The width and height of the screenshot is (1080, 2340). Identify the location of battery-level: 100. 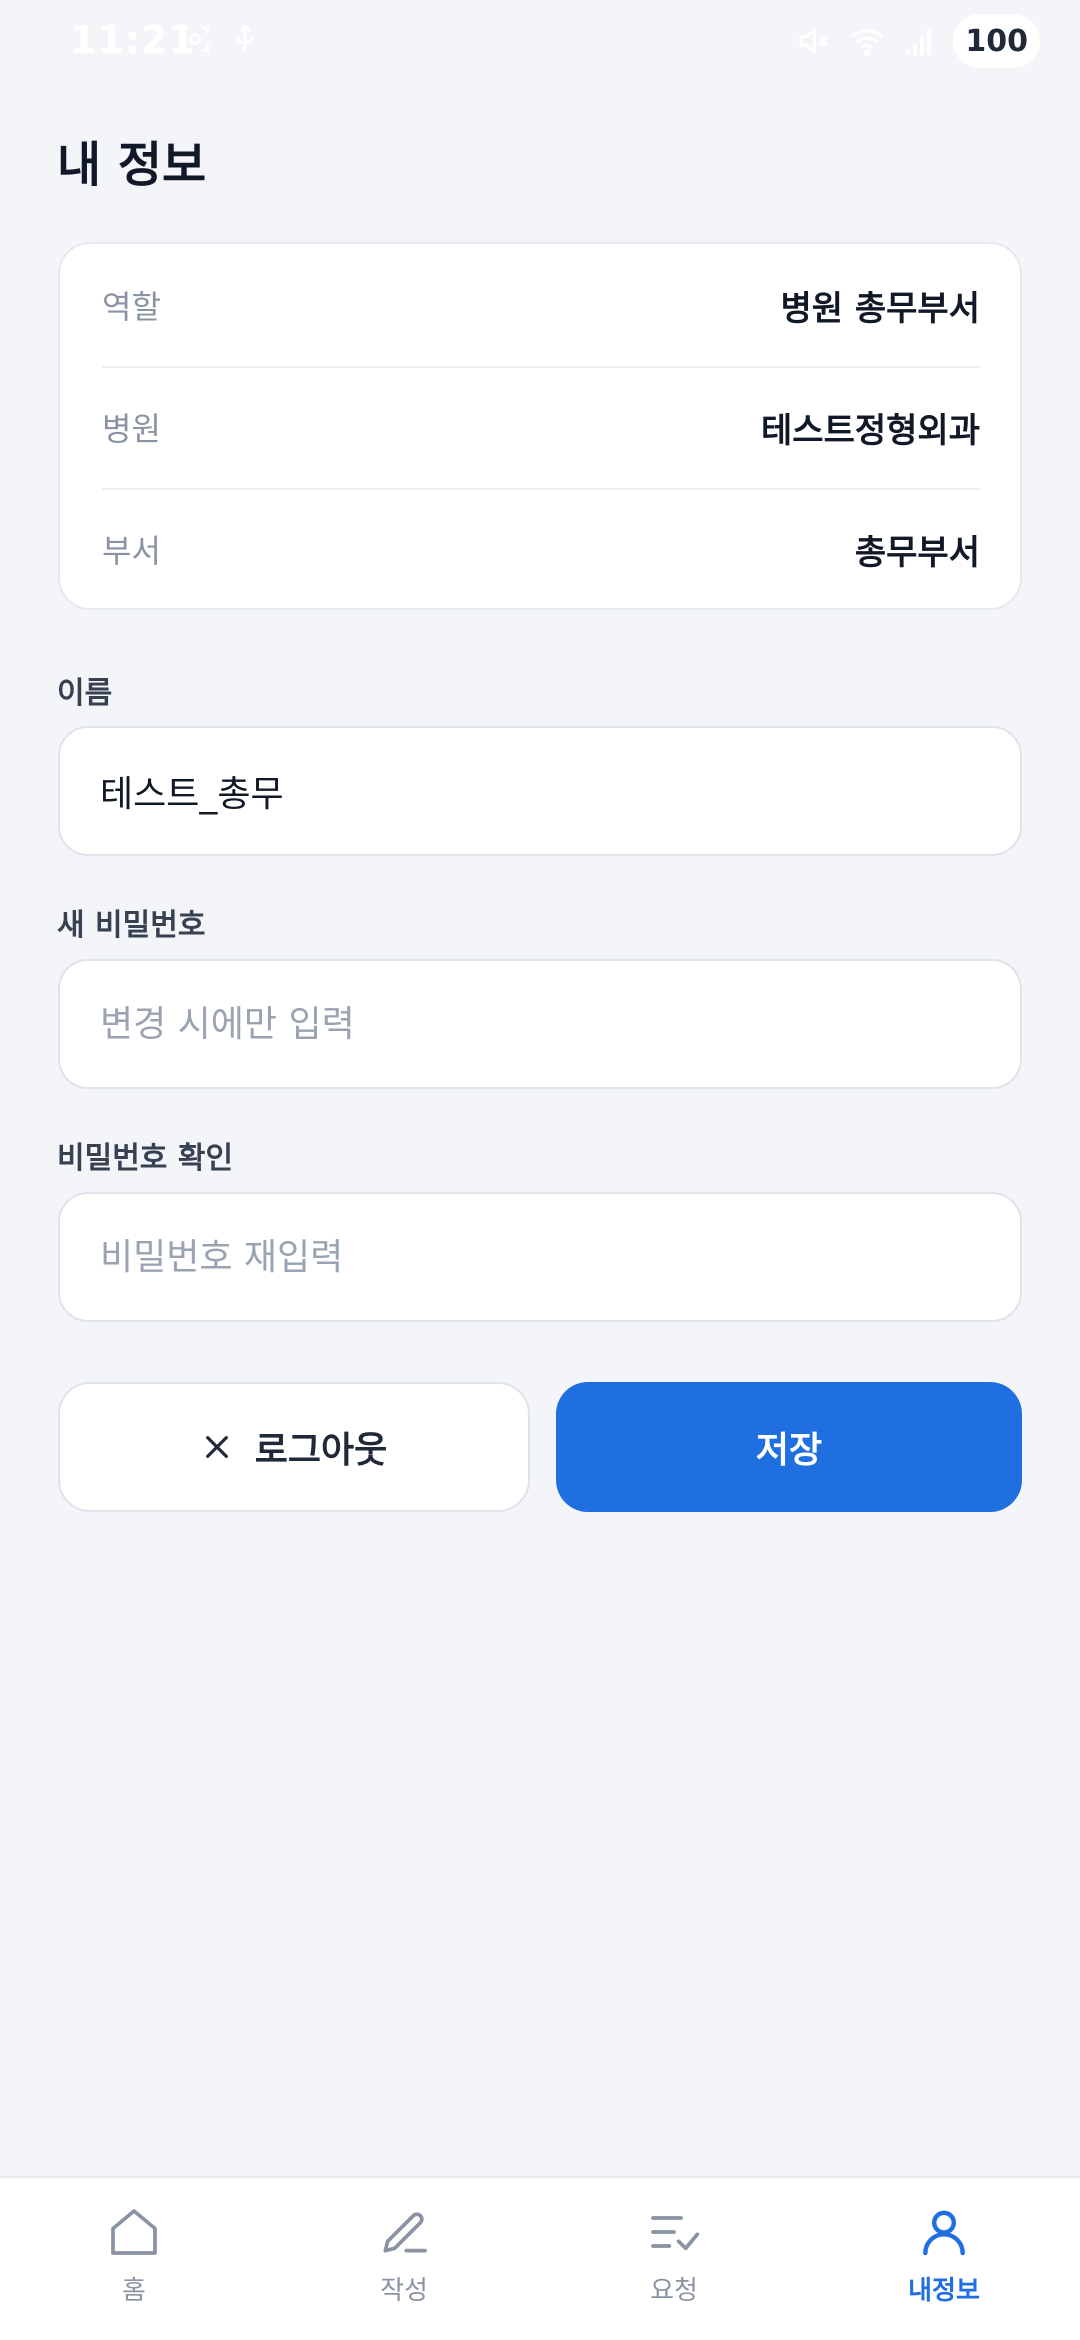
(996, 41).